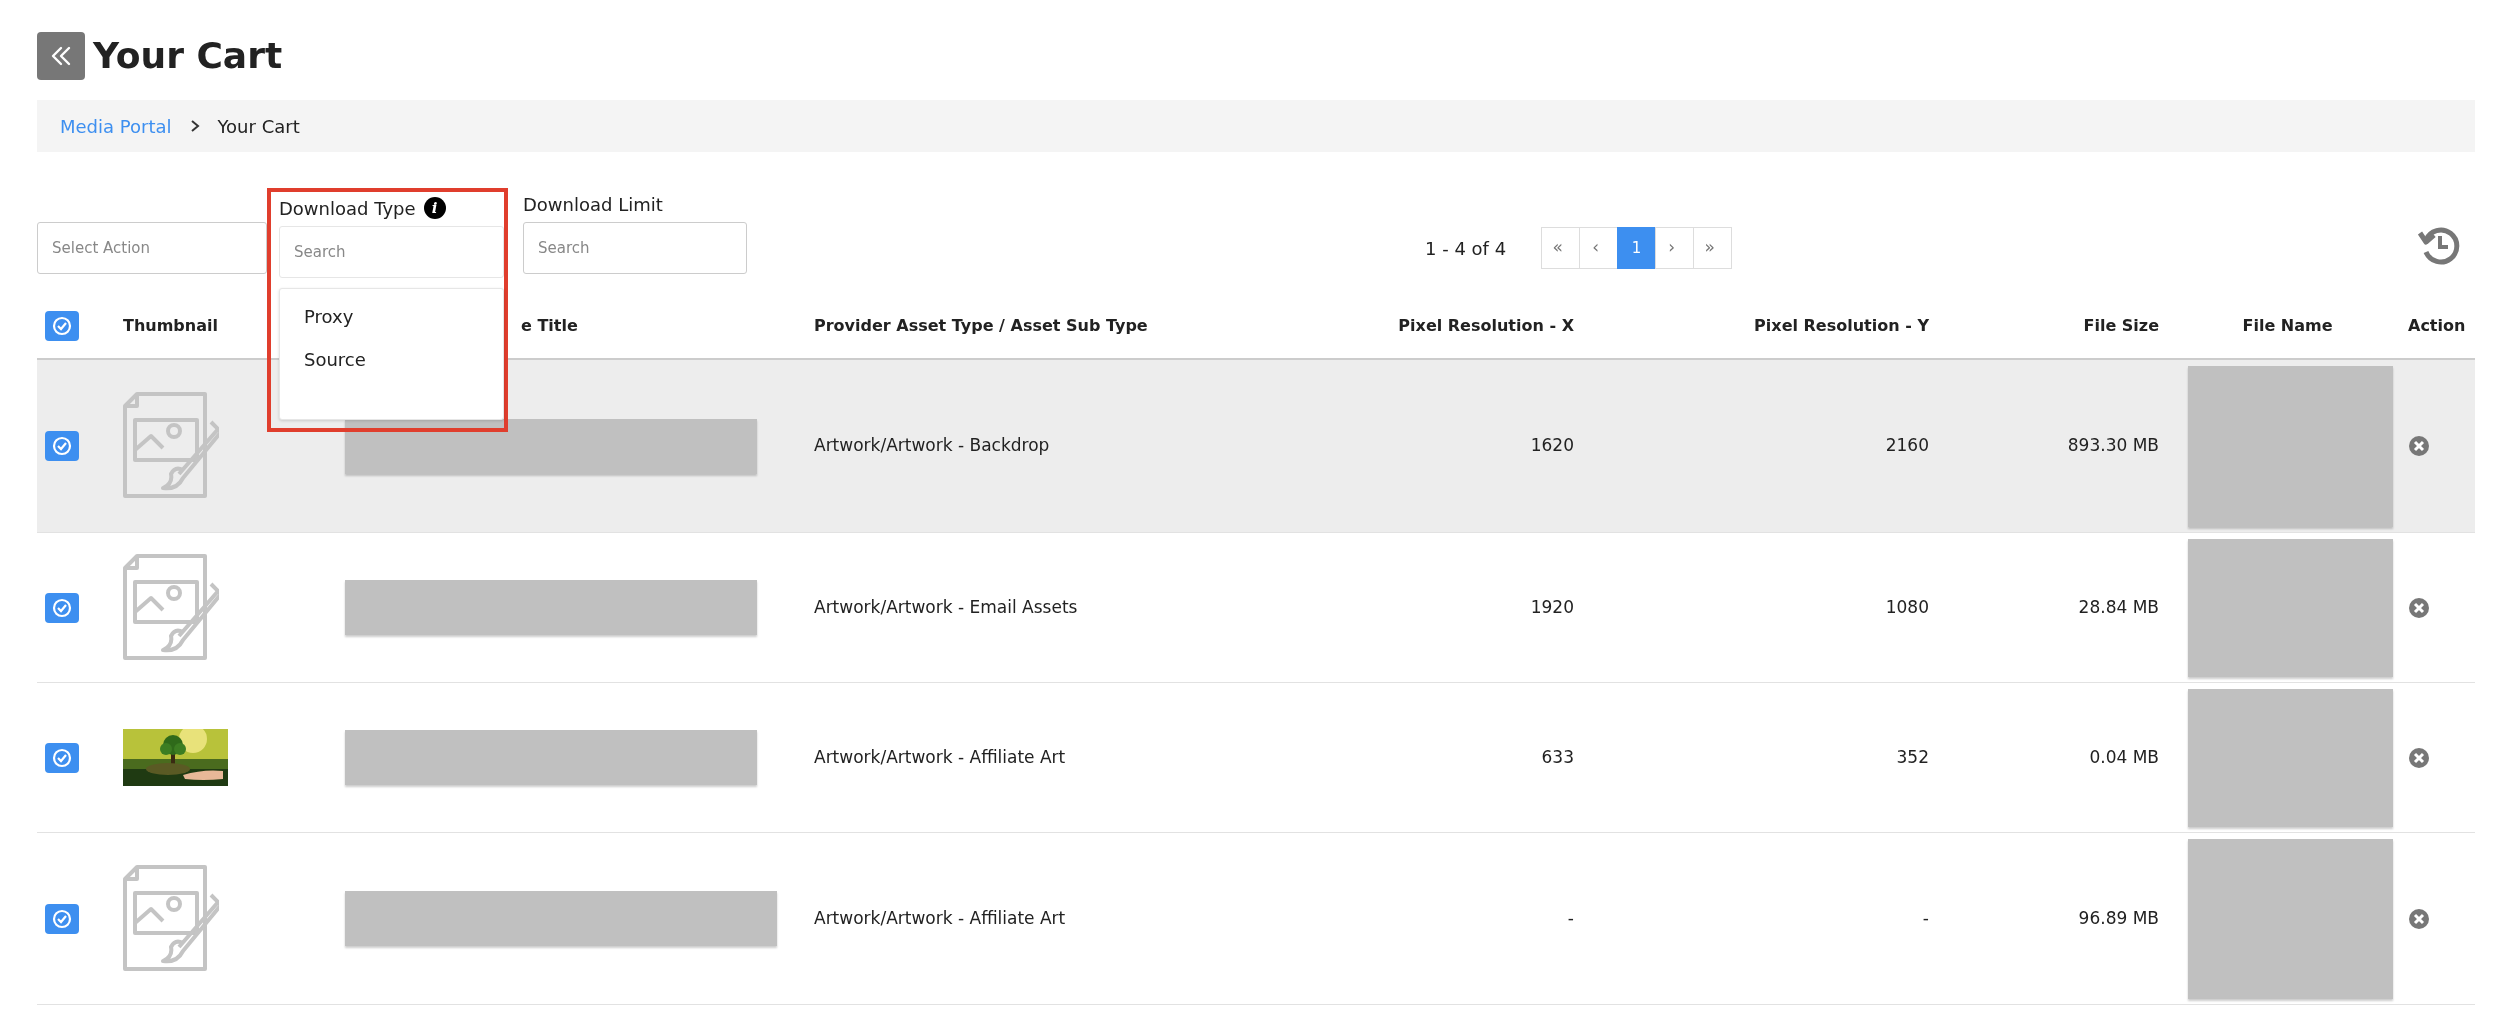 Image resolution: width=2500 pixels, height=1024 pixels. What do you see at coordinates (932, 446) in the screenshot?
I see `table-cell-text: Artwork/Artwork - Backdrop` at bounding box center [932, 446].